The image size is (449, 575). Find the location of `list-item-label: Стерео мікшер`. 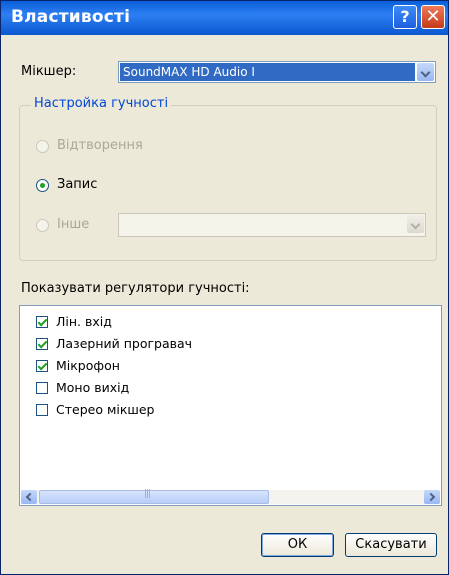

list-item-label: Стерео мікшер is located at coordinates (105, 409).